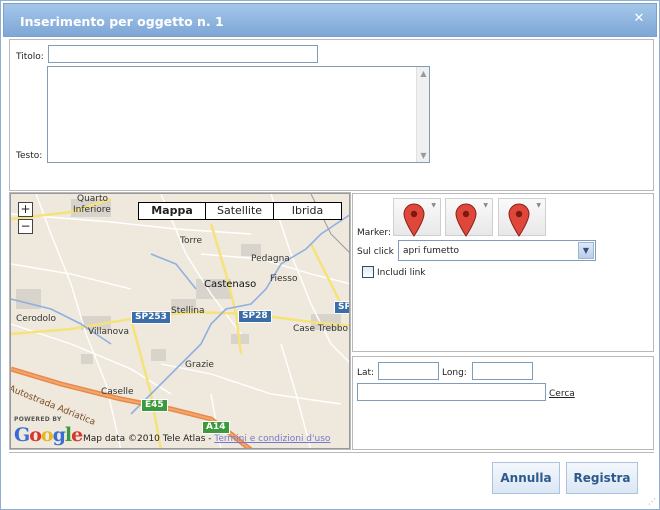 Image resolution: width=660 pixels, height=510 pixels. What do you see at coordinates (92, 210) in the screenshot?
I see `place-inferiore: Inferiore` at bounding box center [92, 210].